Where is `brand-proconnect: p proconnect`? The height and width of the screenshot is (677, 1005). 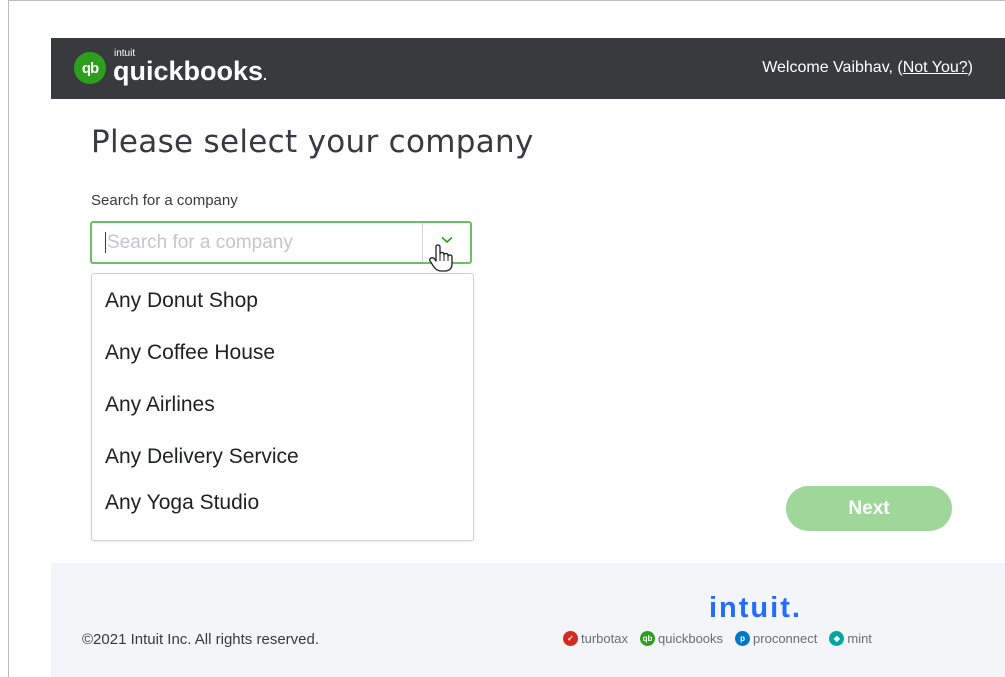
brand-proconnect: p proconnect is located at coordinates (776, 638).